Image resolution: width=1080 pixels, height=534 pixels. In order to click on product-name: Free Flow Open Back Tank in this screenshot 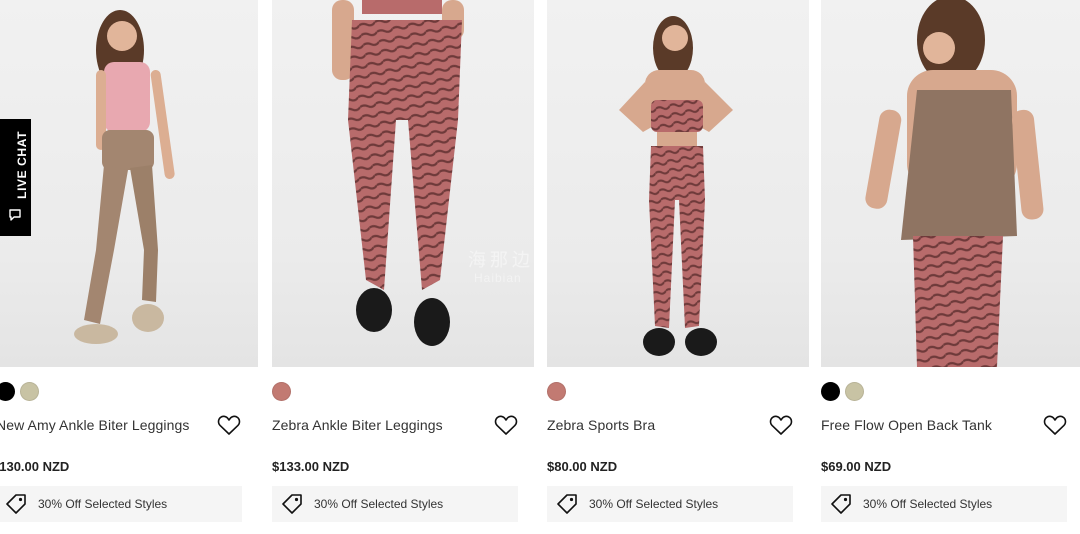, I will do `click(926, 425)`.